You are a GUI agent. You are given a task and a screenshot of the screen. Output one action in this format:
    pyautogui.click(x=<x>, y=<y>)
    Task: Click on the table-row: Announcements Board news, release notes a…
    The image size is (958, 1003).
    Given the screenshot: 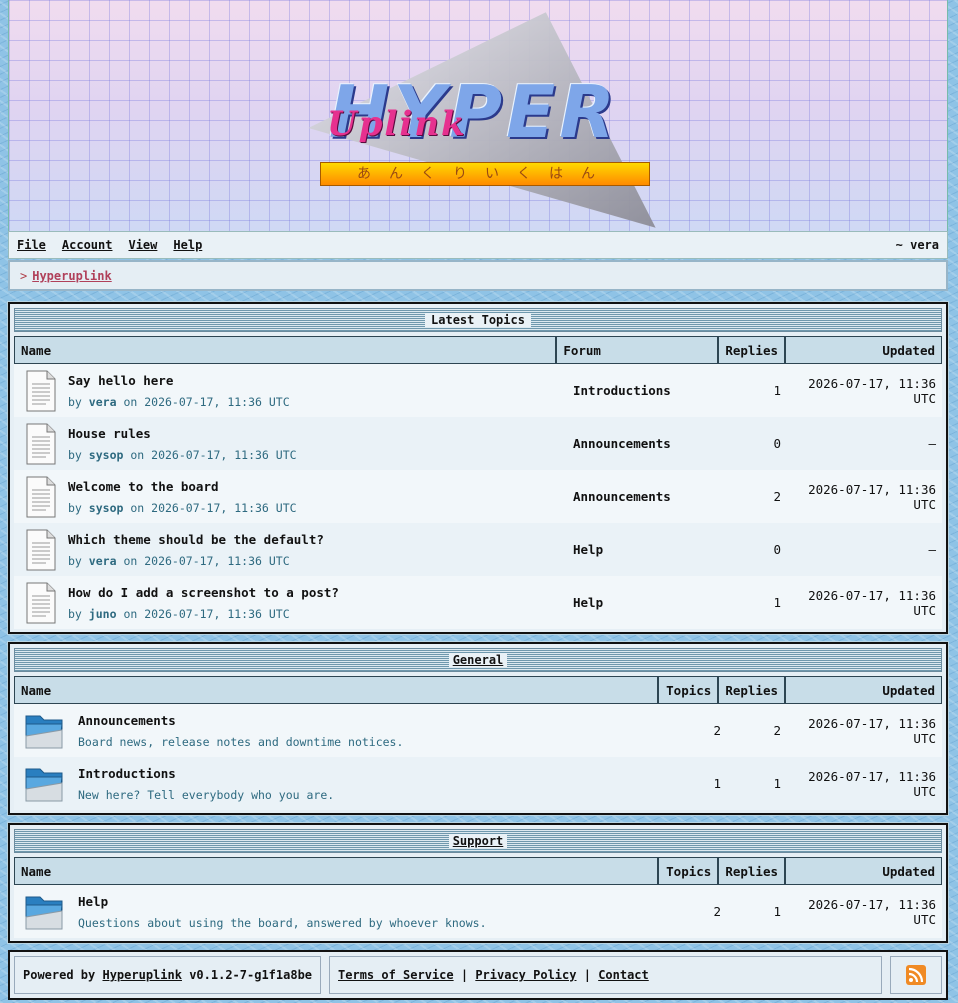 What is the action you would take?
    pyautogui.click(x=478, y=730)
    